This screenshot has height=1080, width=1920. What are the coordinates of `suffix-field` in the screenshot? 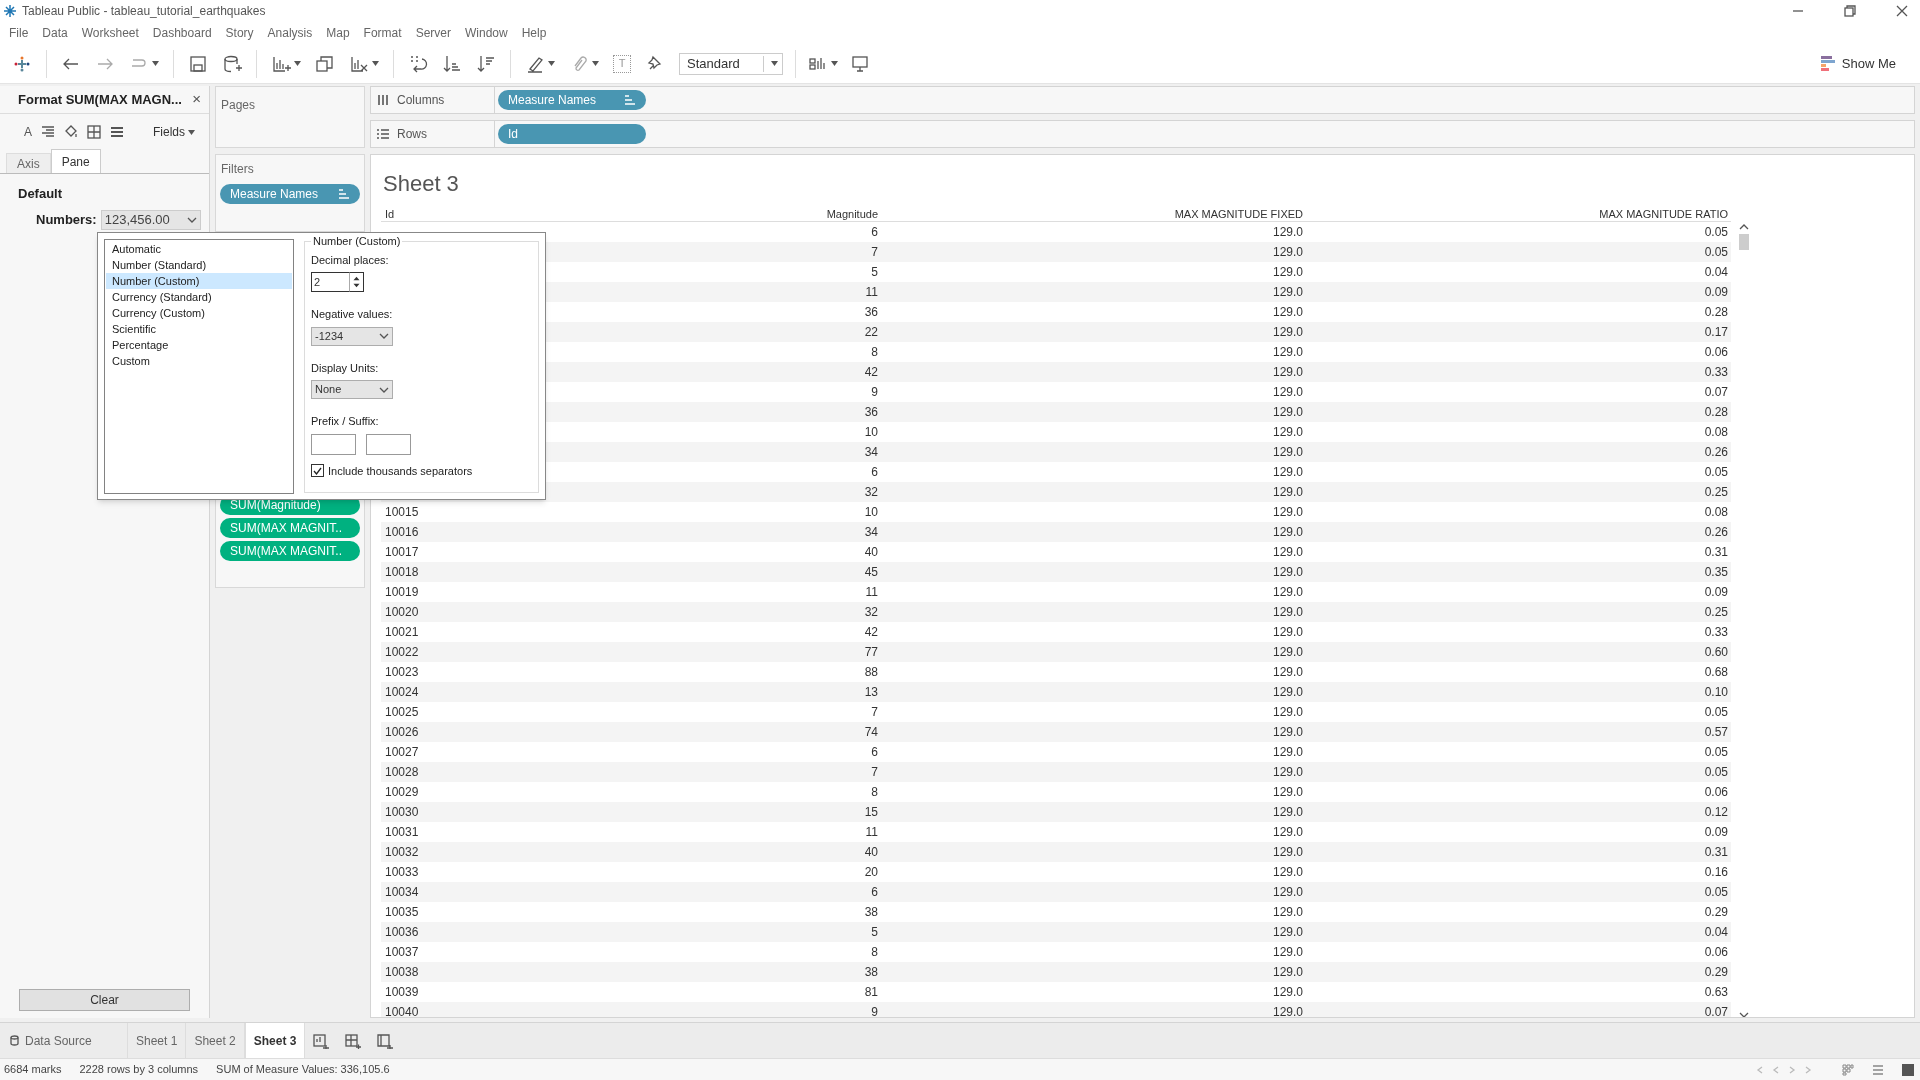 It's located at (388, 444).